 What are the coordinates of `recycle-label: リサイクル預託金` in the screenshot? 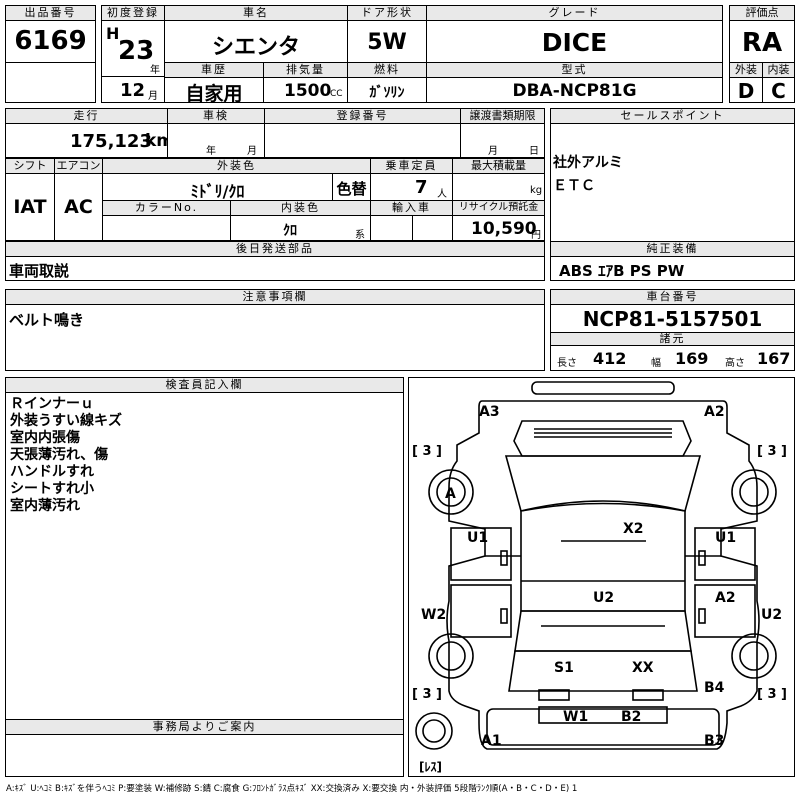 It's located at (498, 208).